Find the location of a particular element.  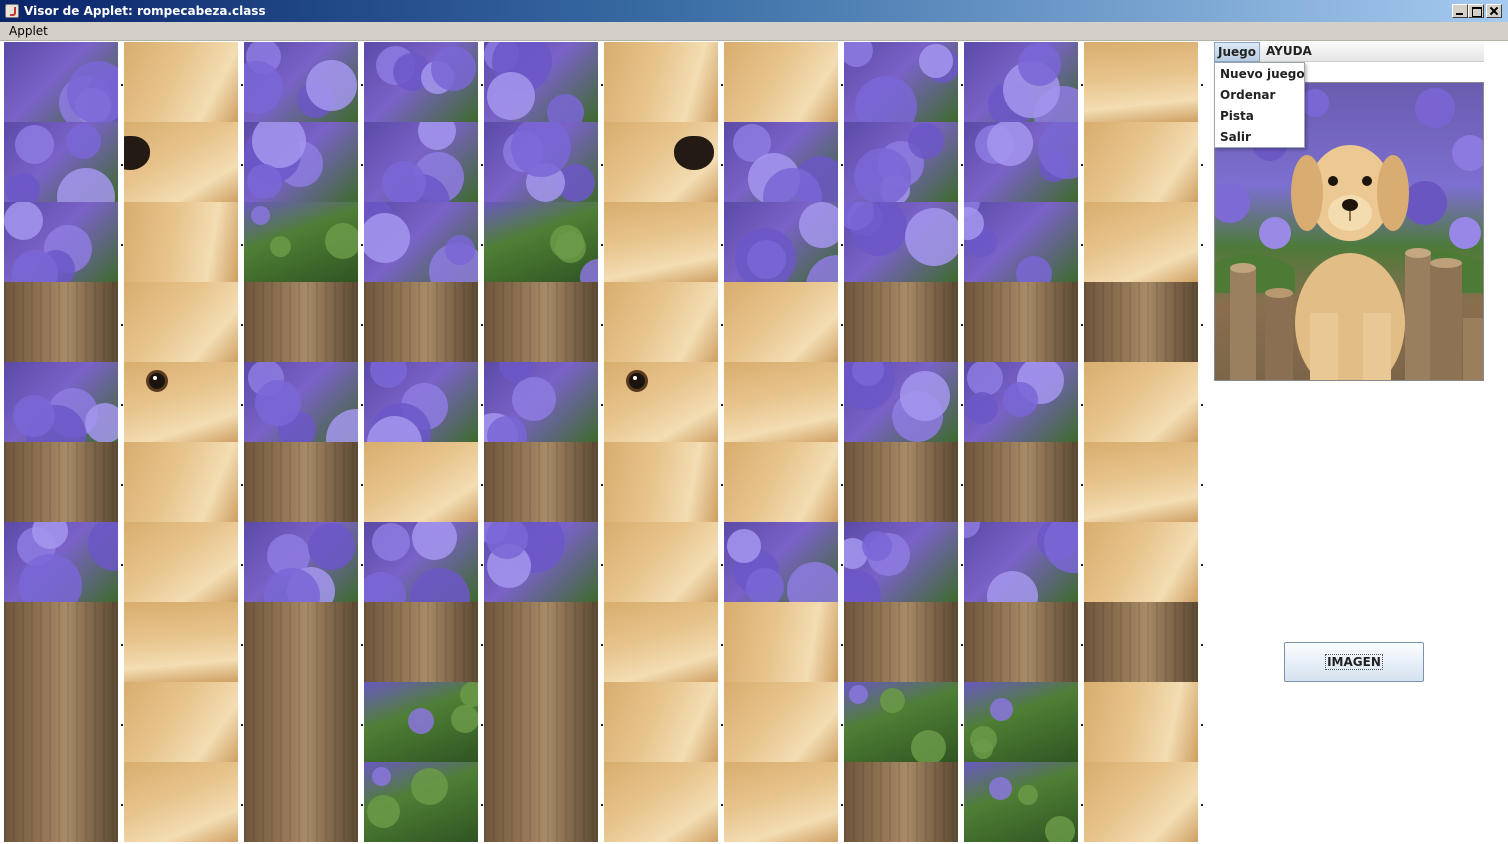

menu-item-ordenar: Ordenar is located at coordinates (1247, 97).